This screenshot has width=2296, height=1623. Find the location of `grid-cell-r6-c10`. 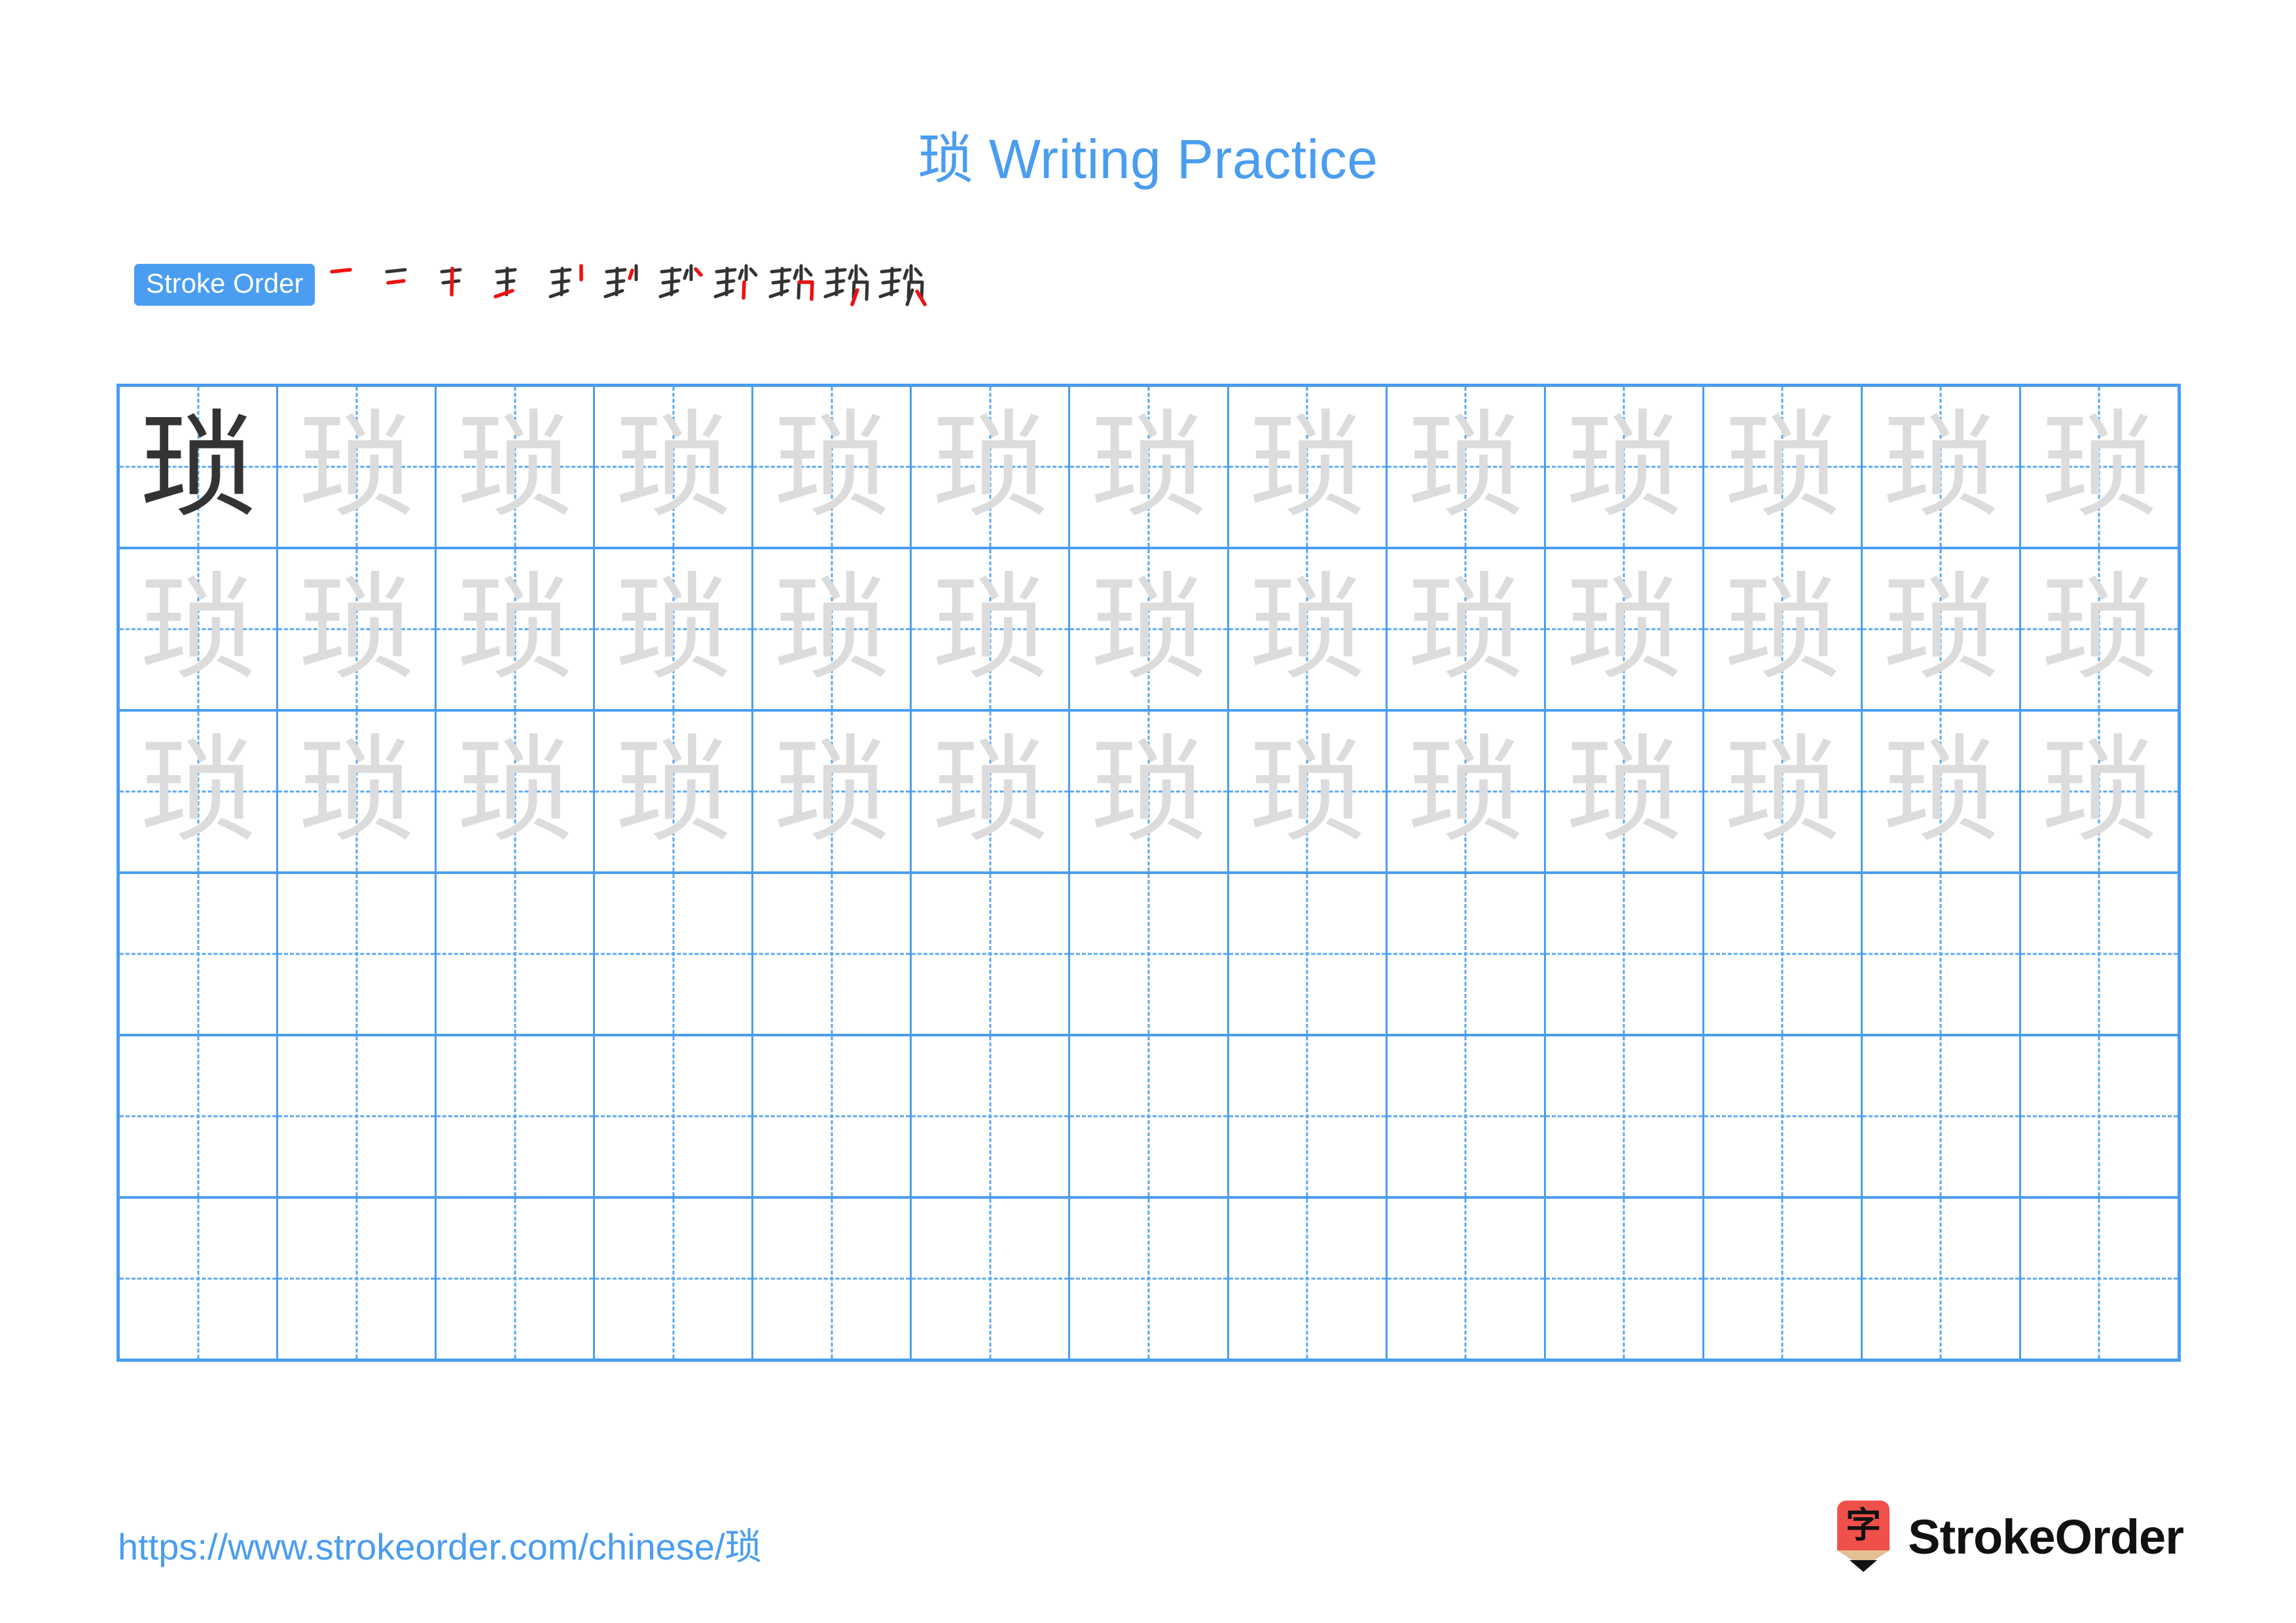

grid-cell-r6-c10 is located at coordinates (1625, 1279).